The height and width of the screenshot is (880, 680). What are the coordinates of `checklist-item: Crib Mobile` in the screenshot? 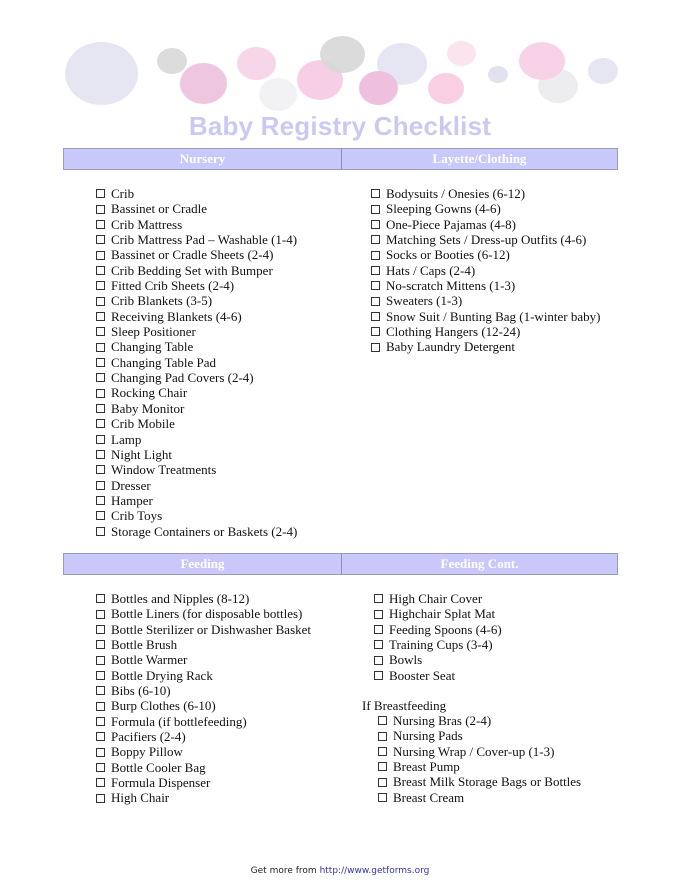 It's located at (196, 423).